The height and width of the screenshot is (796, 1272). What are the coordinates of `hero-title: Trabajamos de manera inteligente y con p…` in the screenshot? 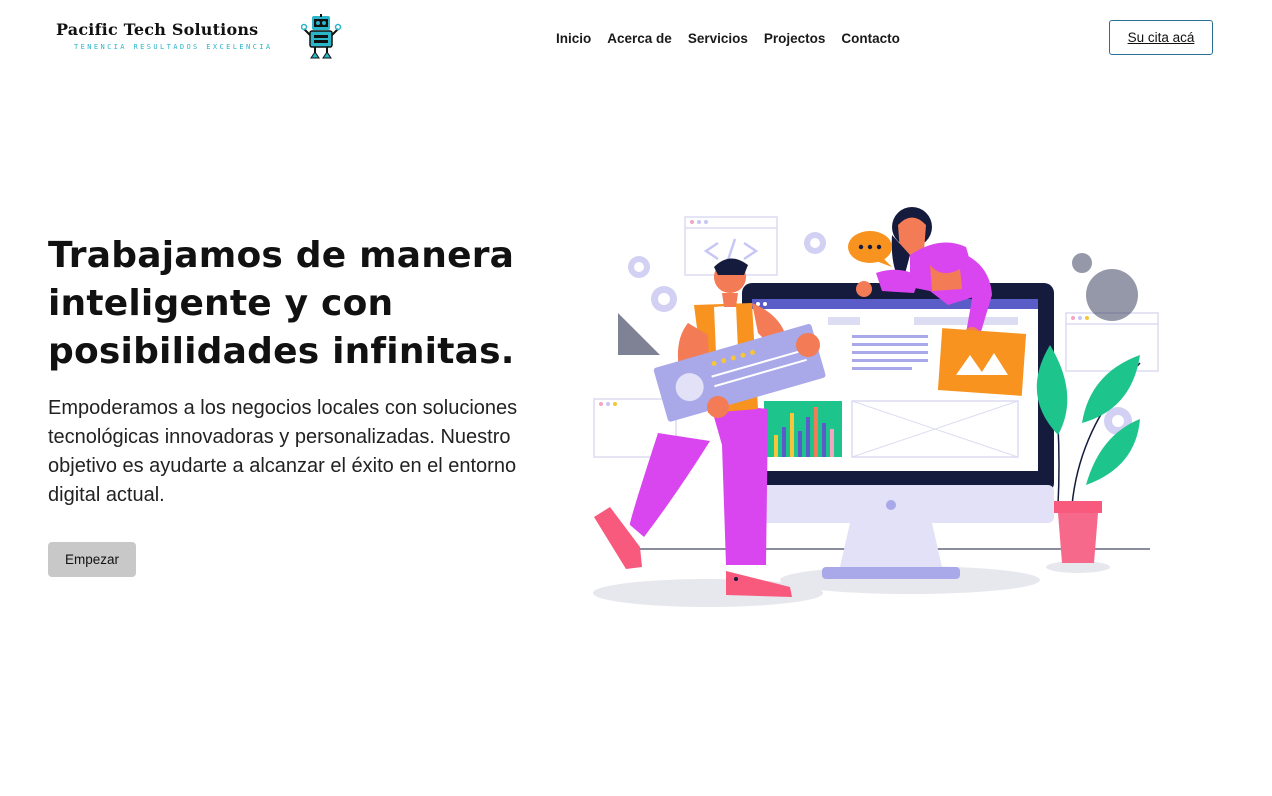 It's located at (281, 303).